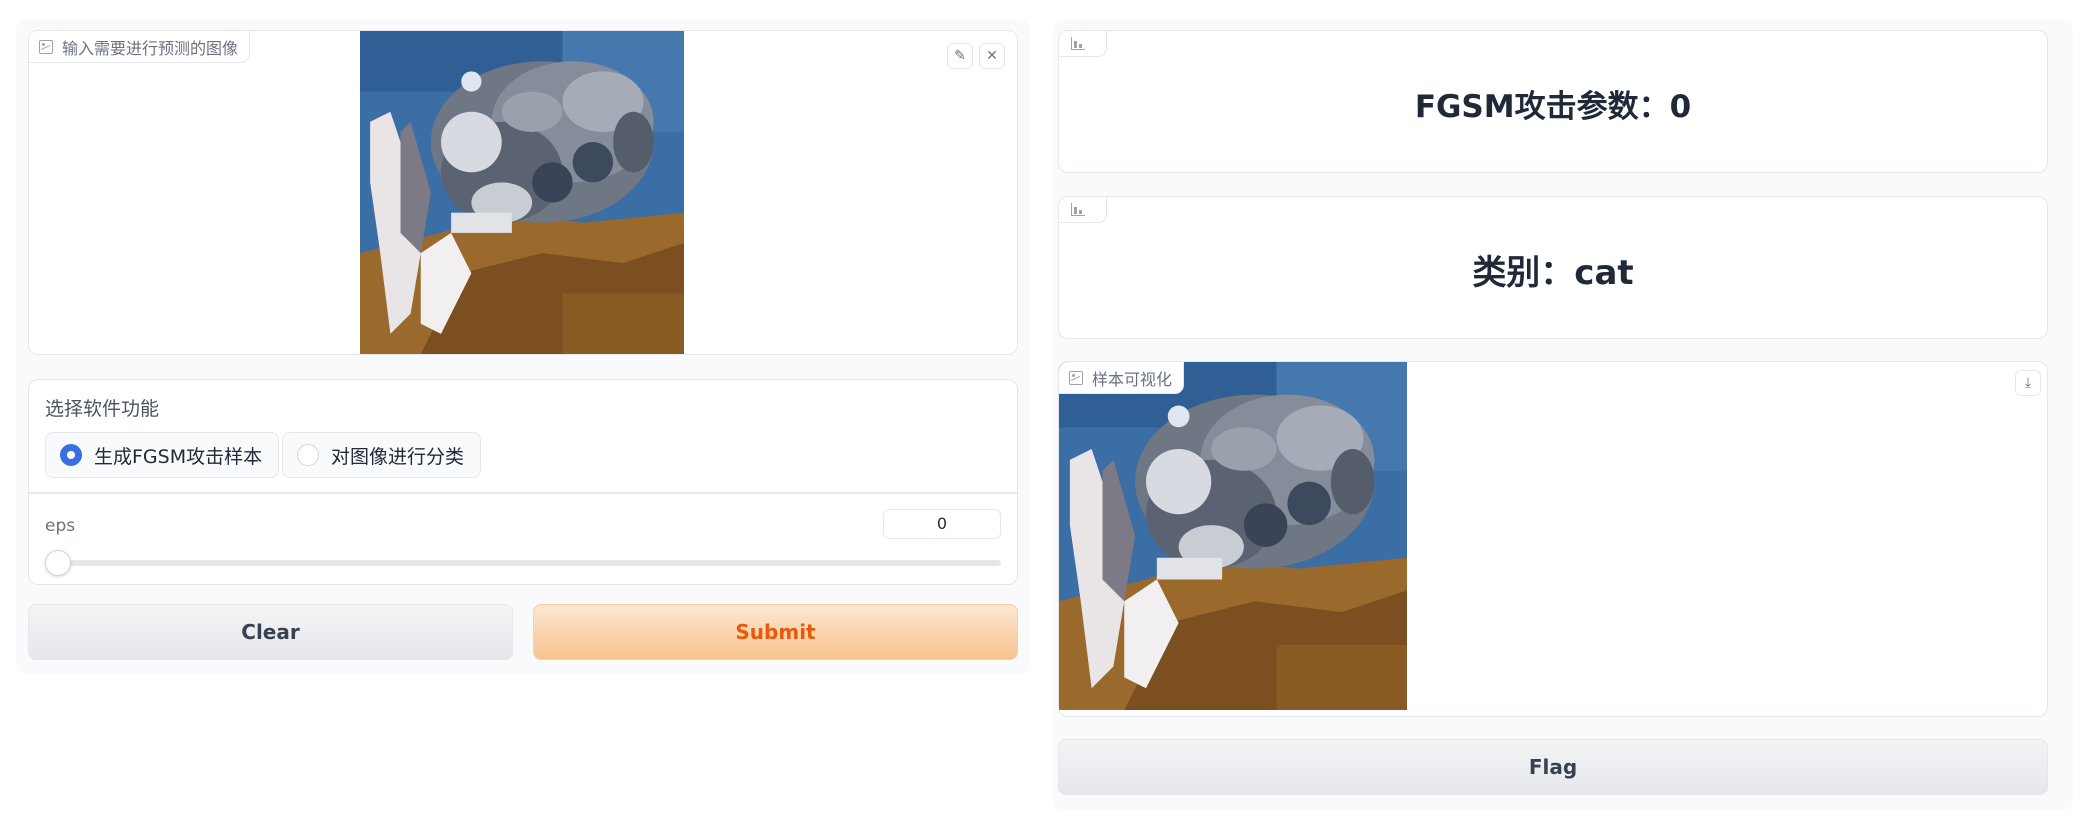 This screenshot has width=2084, height=840. What do you see at coordinates (398, 456) in the screenshot?
I see `radio-option-label: 对图像进行分类` at bounding box center [398, 456].